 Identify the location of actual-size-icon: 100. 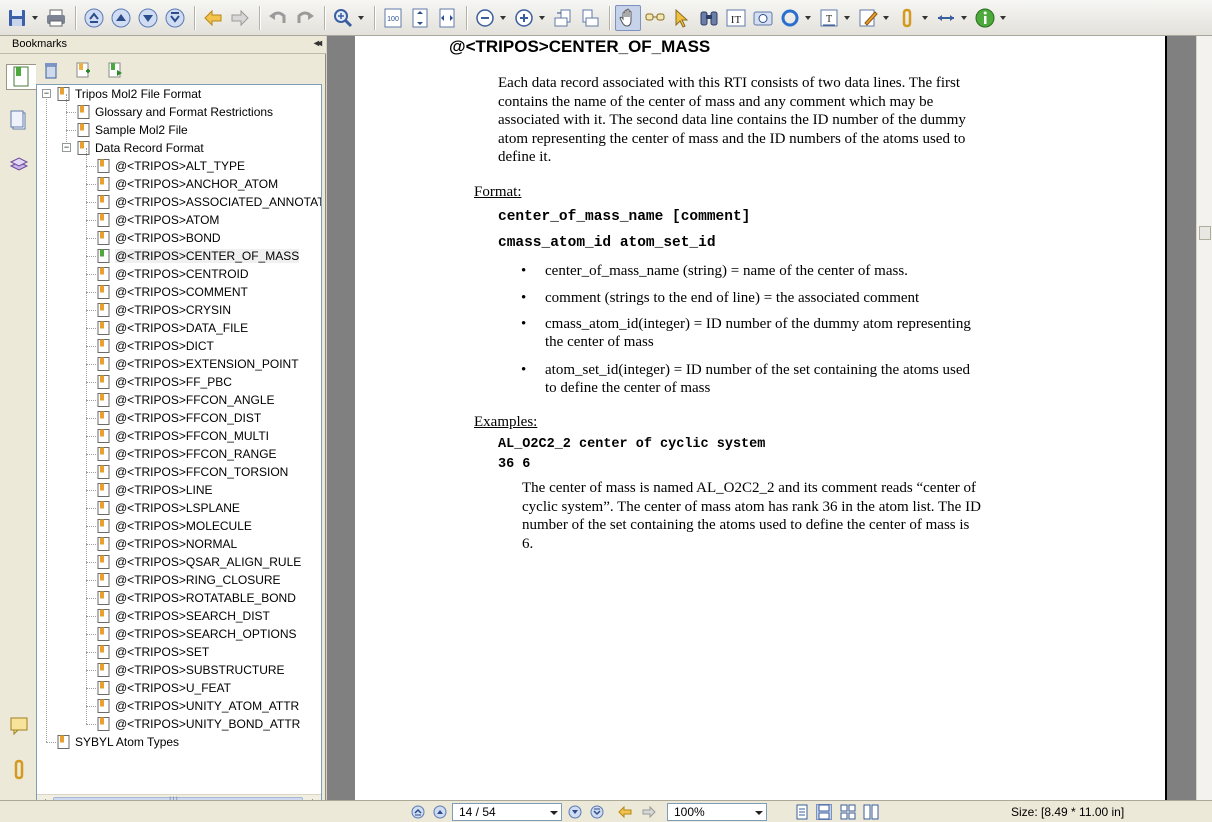
(393, 18).